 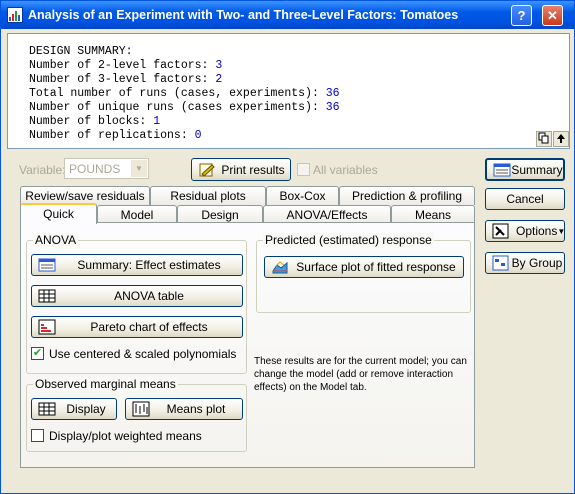 I want to click on by-group-button: By Group, so click(x=525, y=263).